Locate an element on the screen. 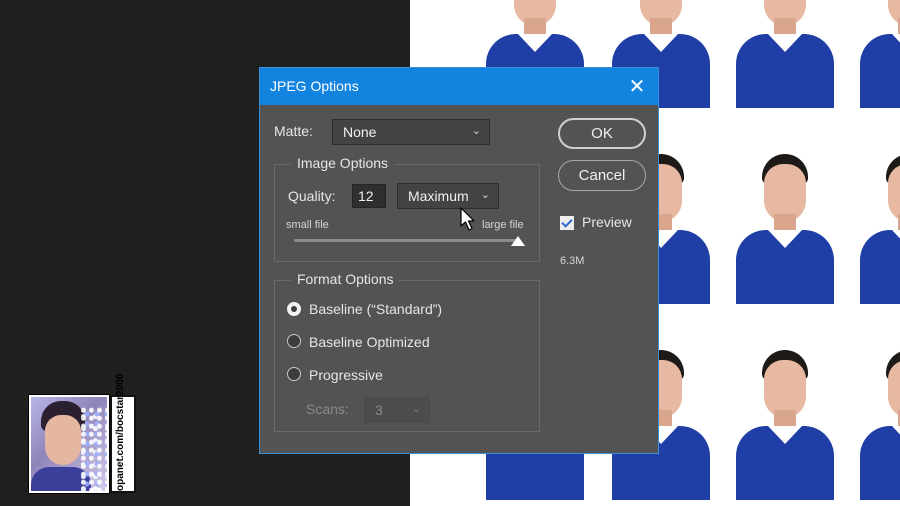 The height and width of the screenshot is (506, 900). ok-button: OK is located at coordinates (602, 133).